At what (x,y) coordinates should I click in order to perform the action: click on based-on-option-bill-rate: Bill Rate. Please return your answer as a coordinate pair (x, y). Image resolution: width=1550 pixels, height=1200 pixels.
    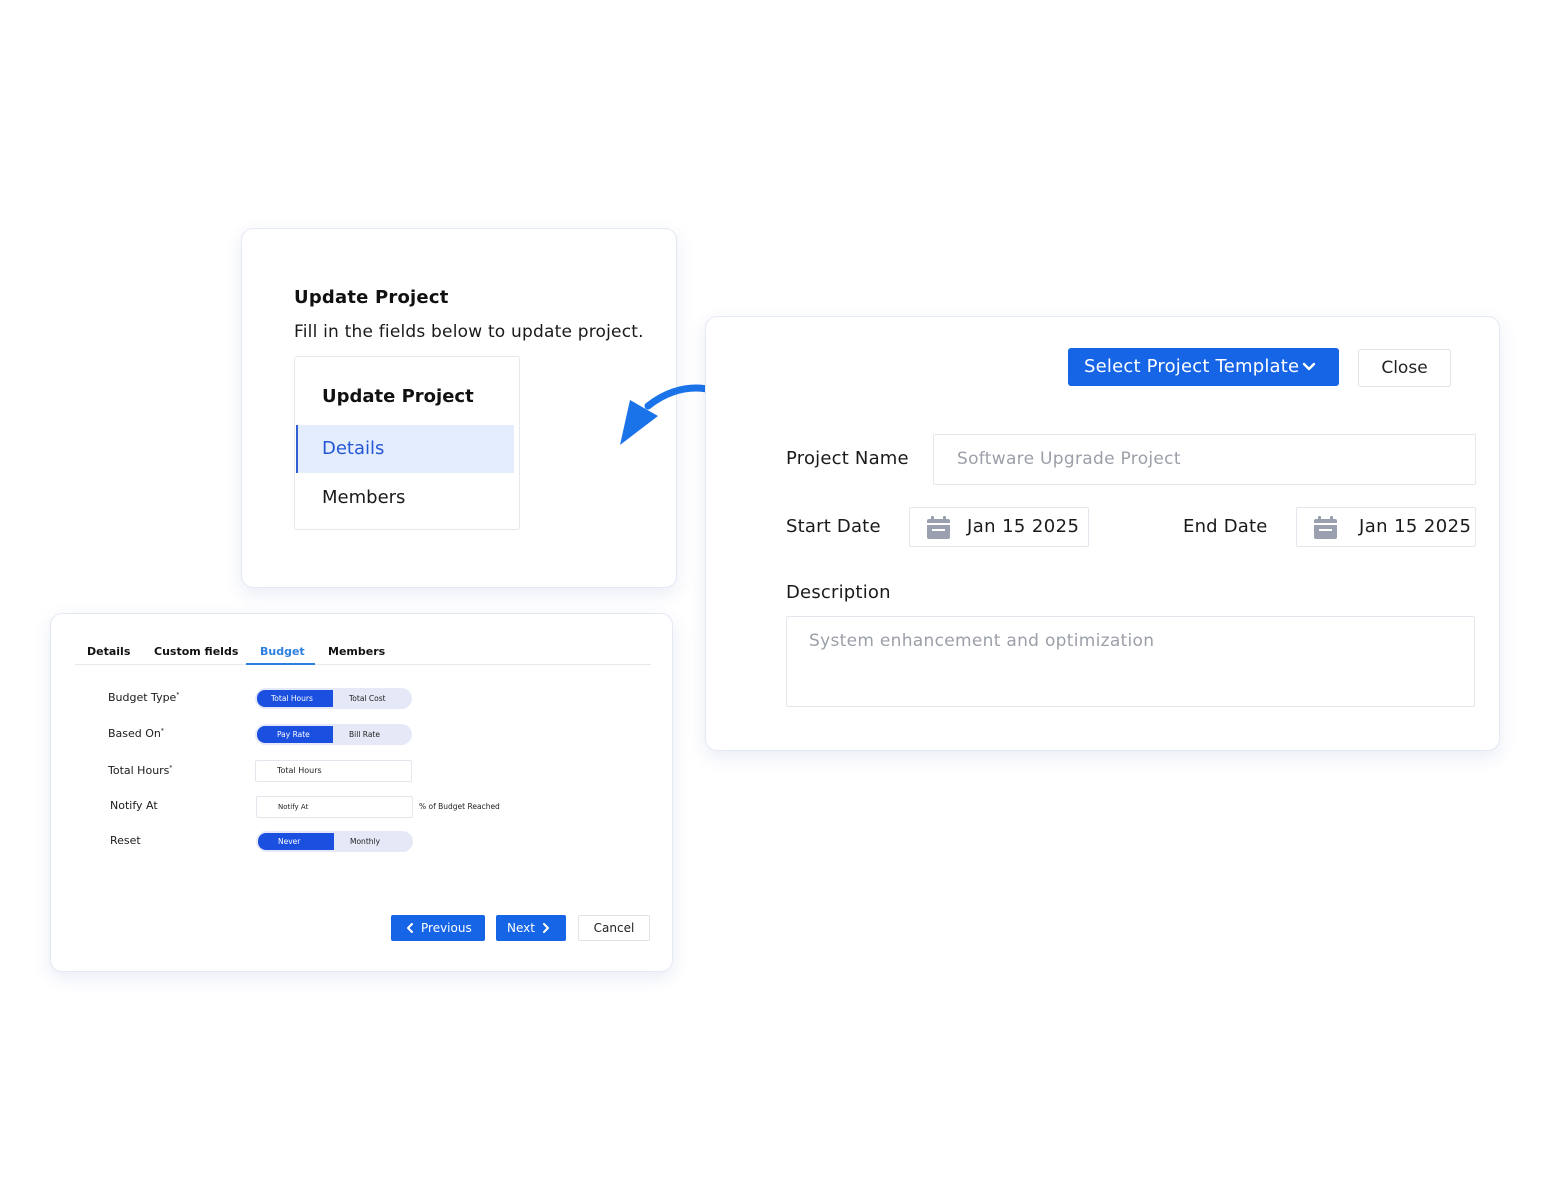
    Looking at the image, I should click on (364, 734).